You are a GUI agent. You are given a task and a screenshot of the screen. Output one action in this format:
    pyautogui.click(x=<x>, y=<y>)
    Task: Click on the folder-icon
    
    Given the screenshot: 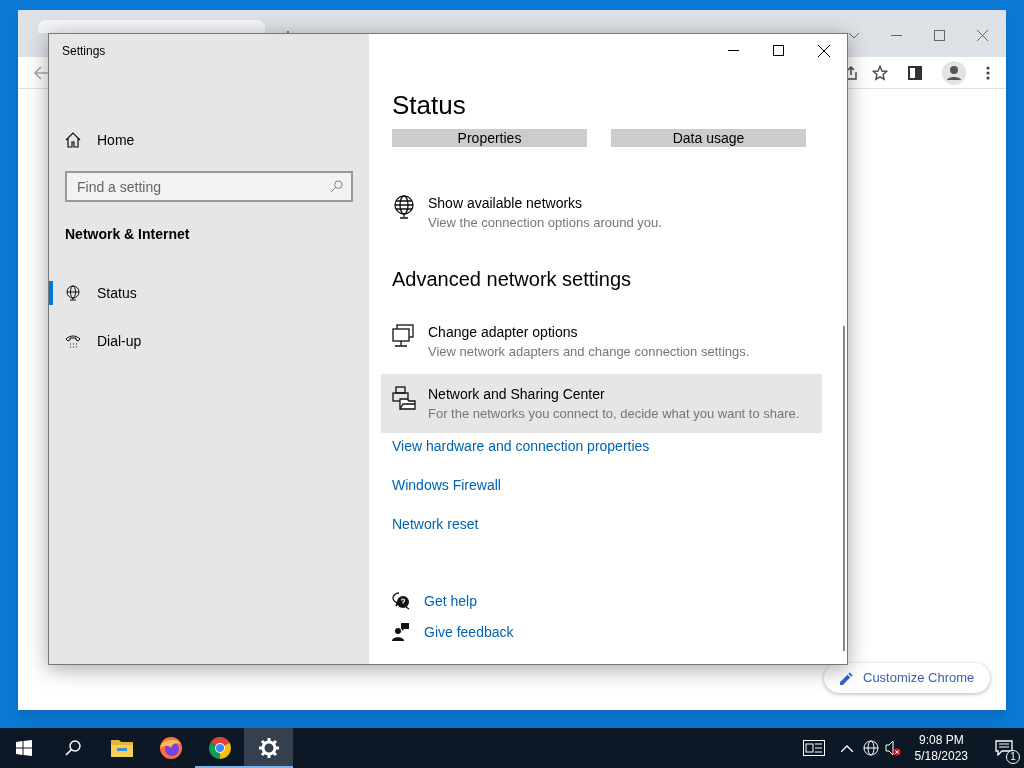 What is the action you would take?
    pyautogui.click(x=121, y=748)
    